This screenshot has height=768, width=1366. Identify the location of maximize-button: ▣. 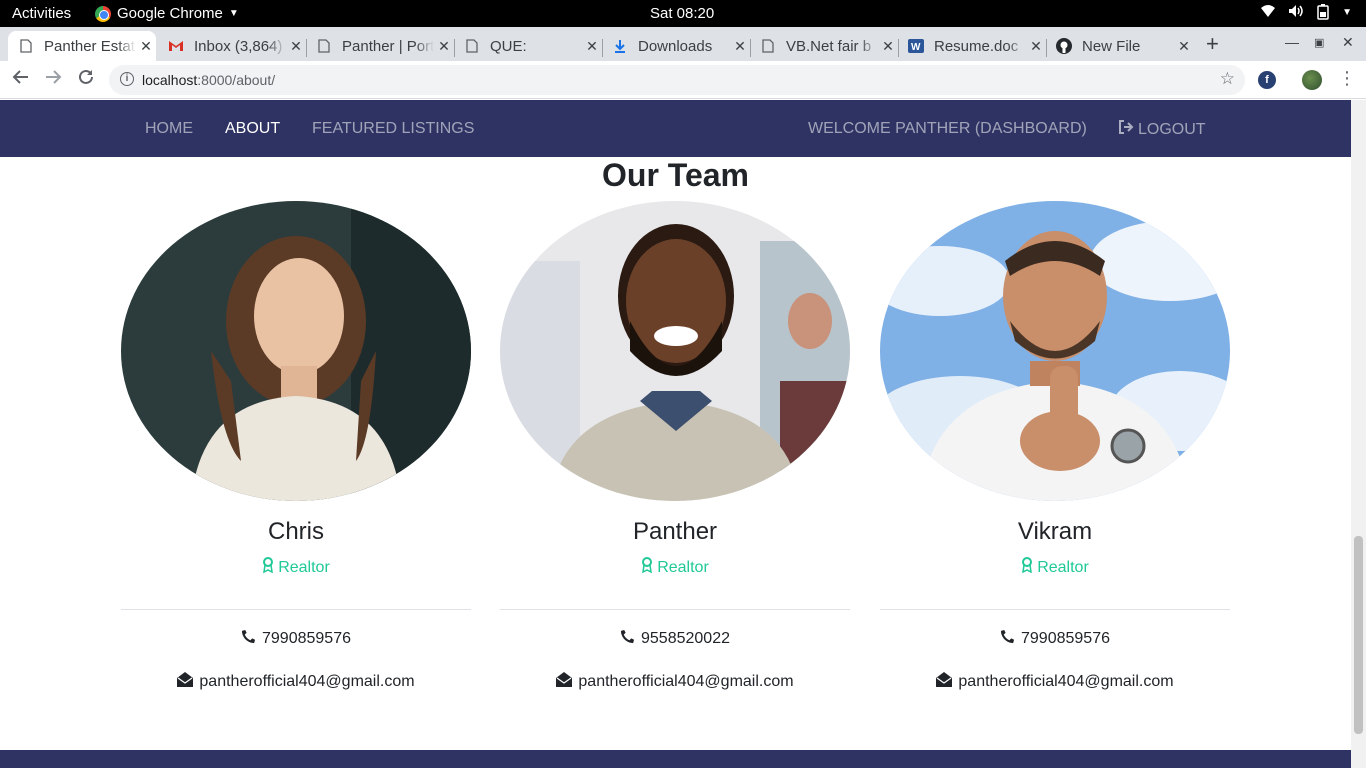
(1319, 42).